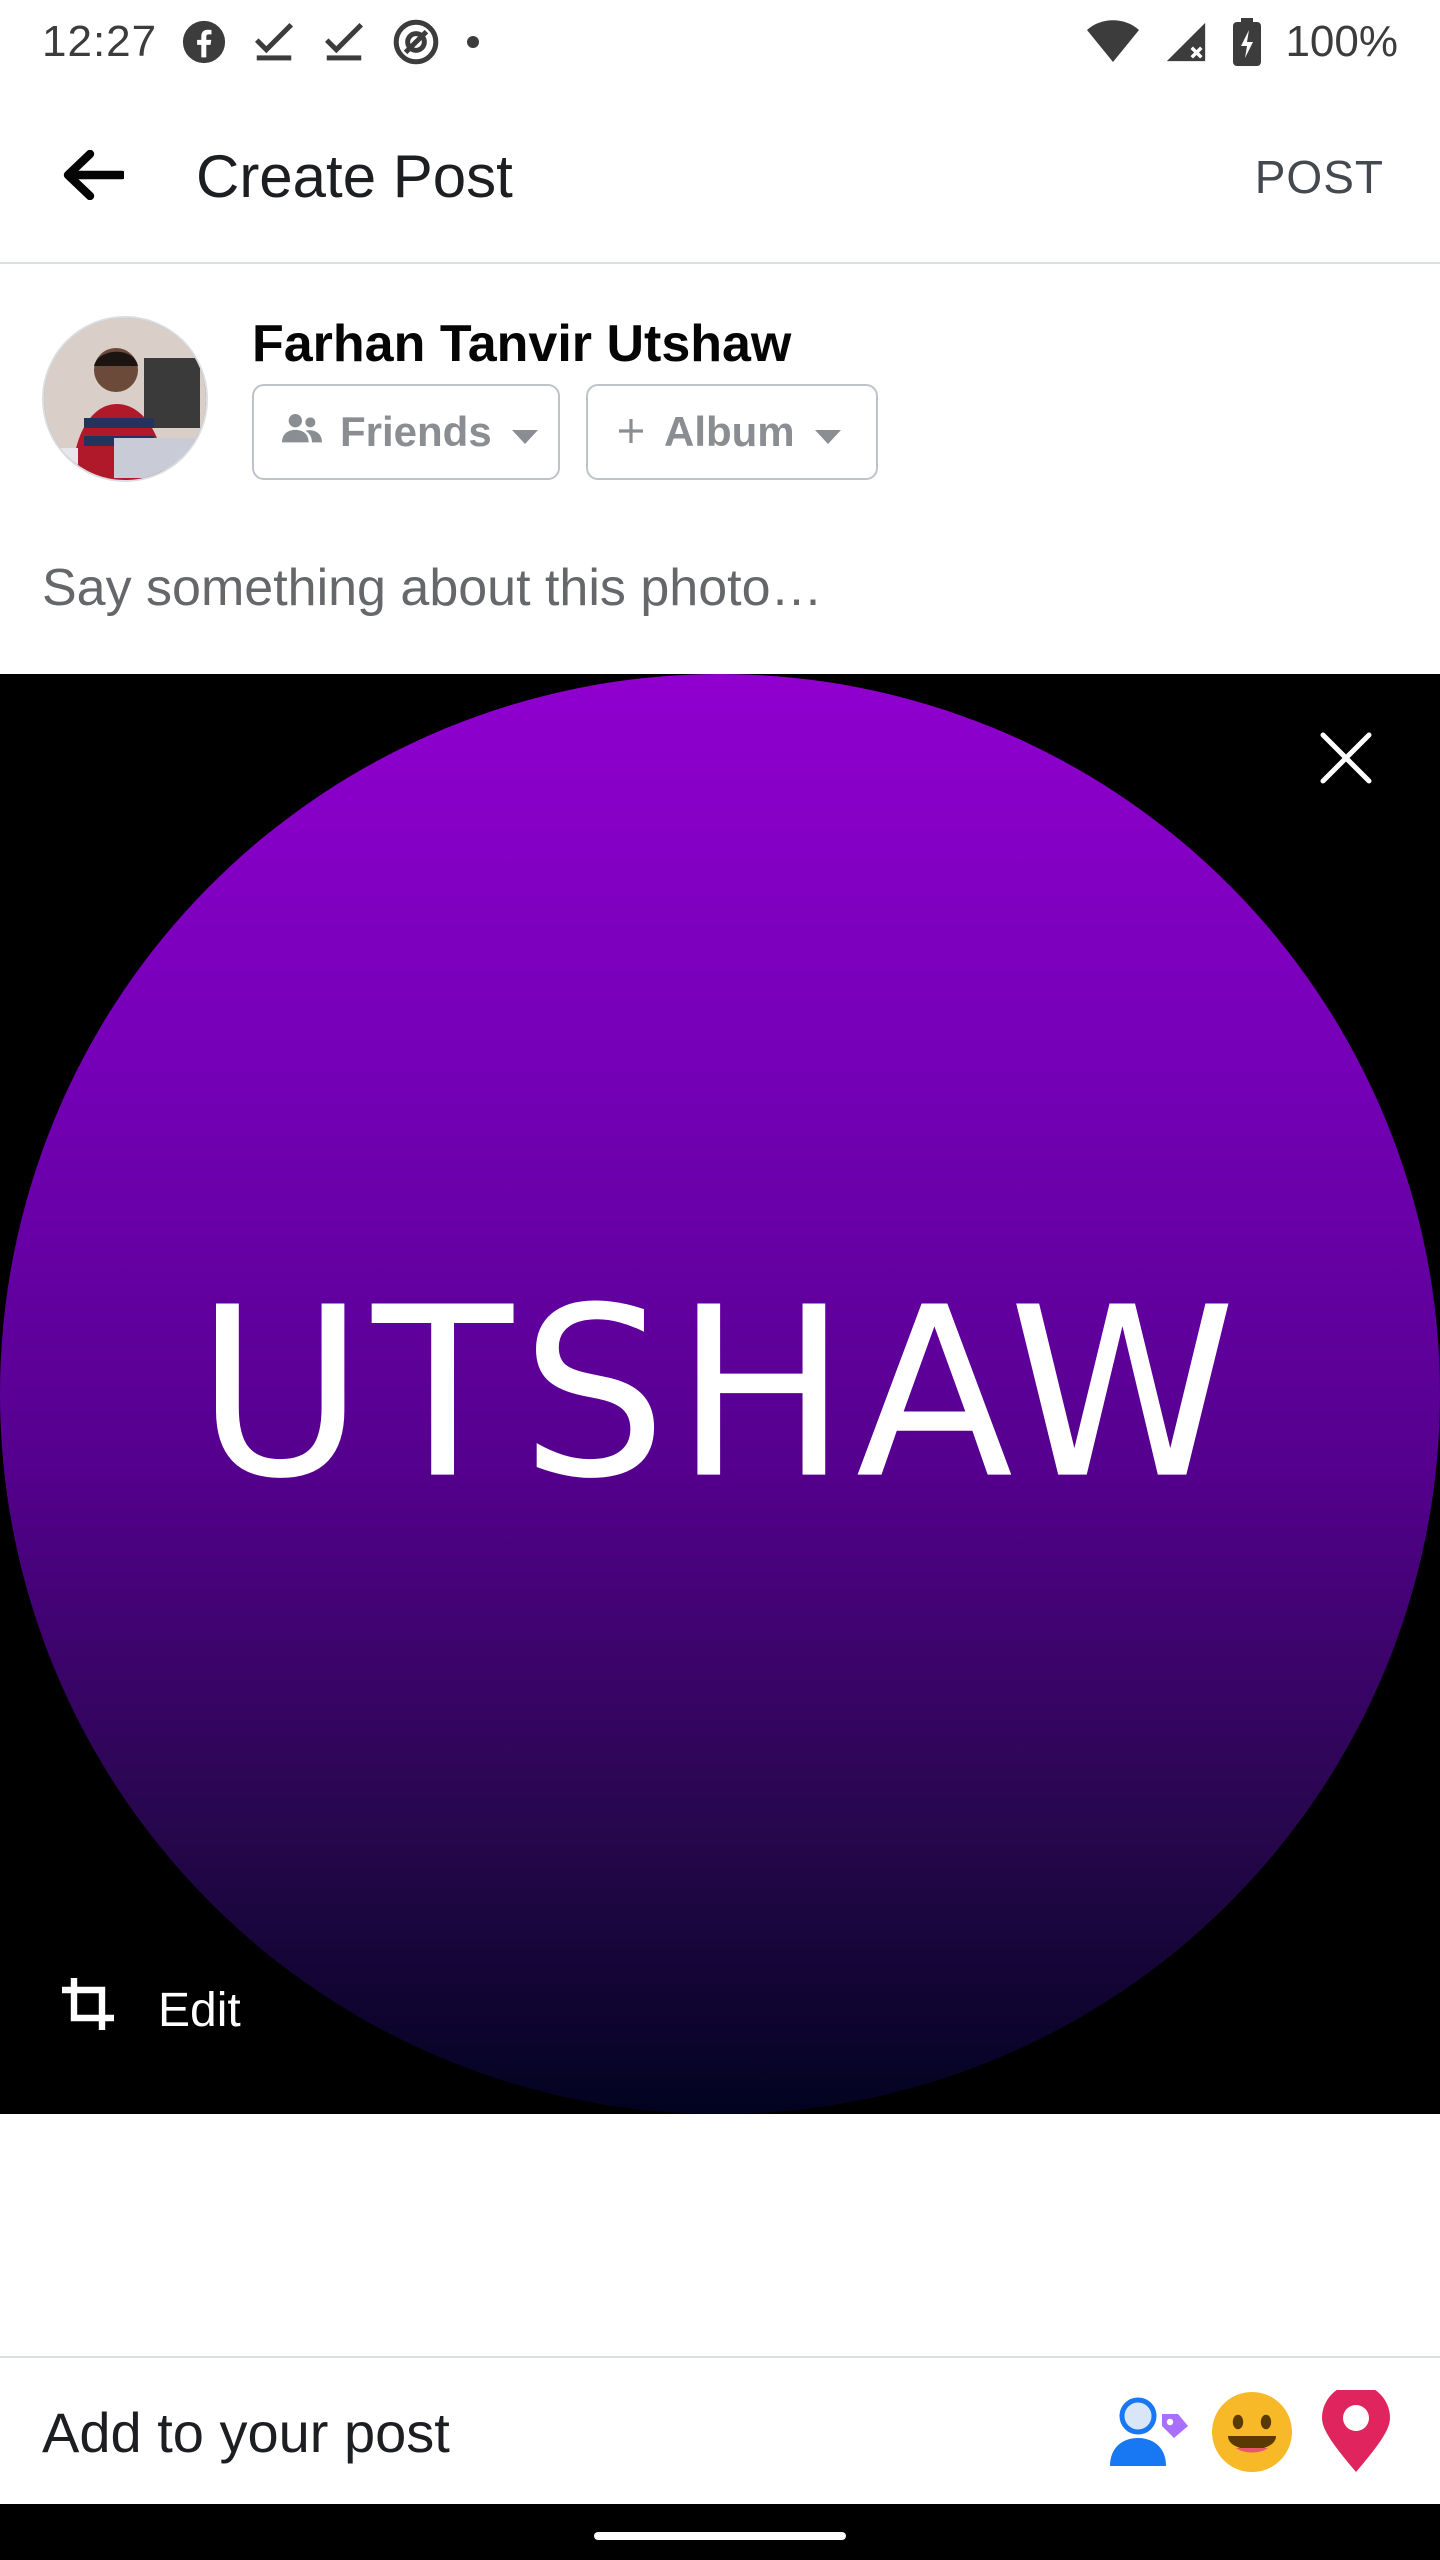 The width and height of the screenshot is (1440, 2560). Describe the element at coordinates (522, 344) in the screenshot. I see `author-name: Farhan Tanvir Utshaw` at that location.